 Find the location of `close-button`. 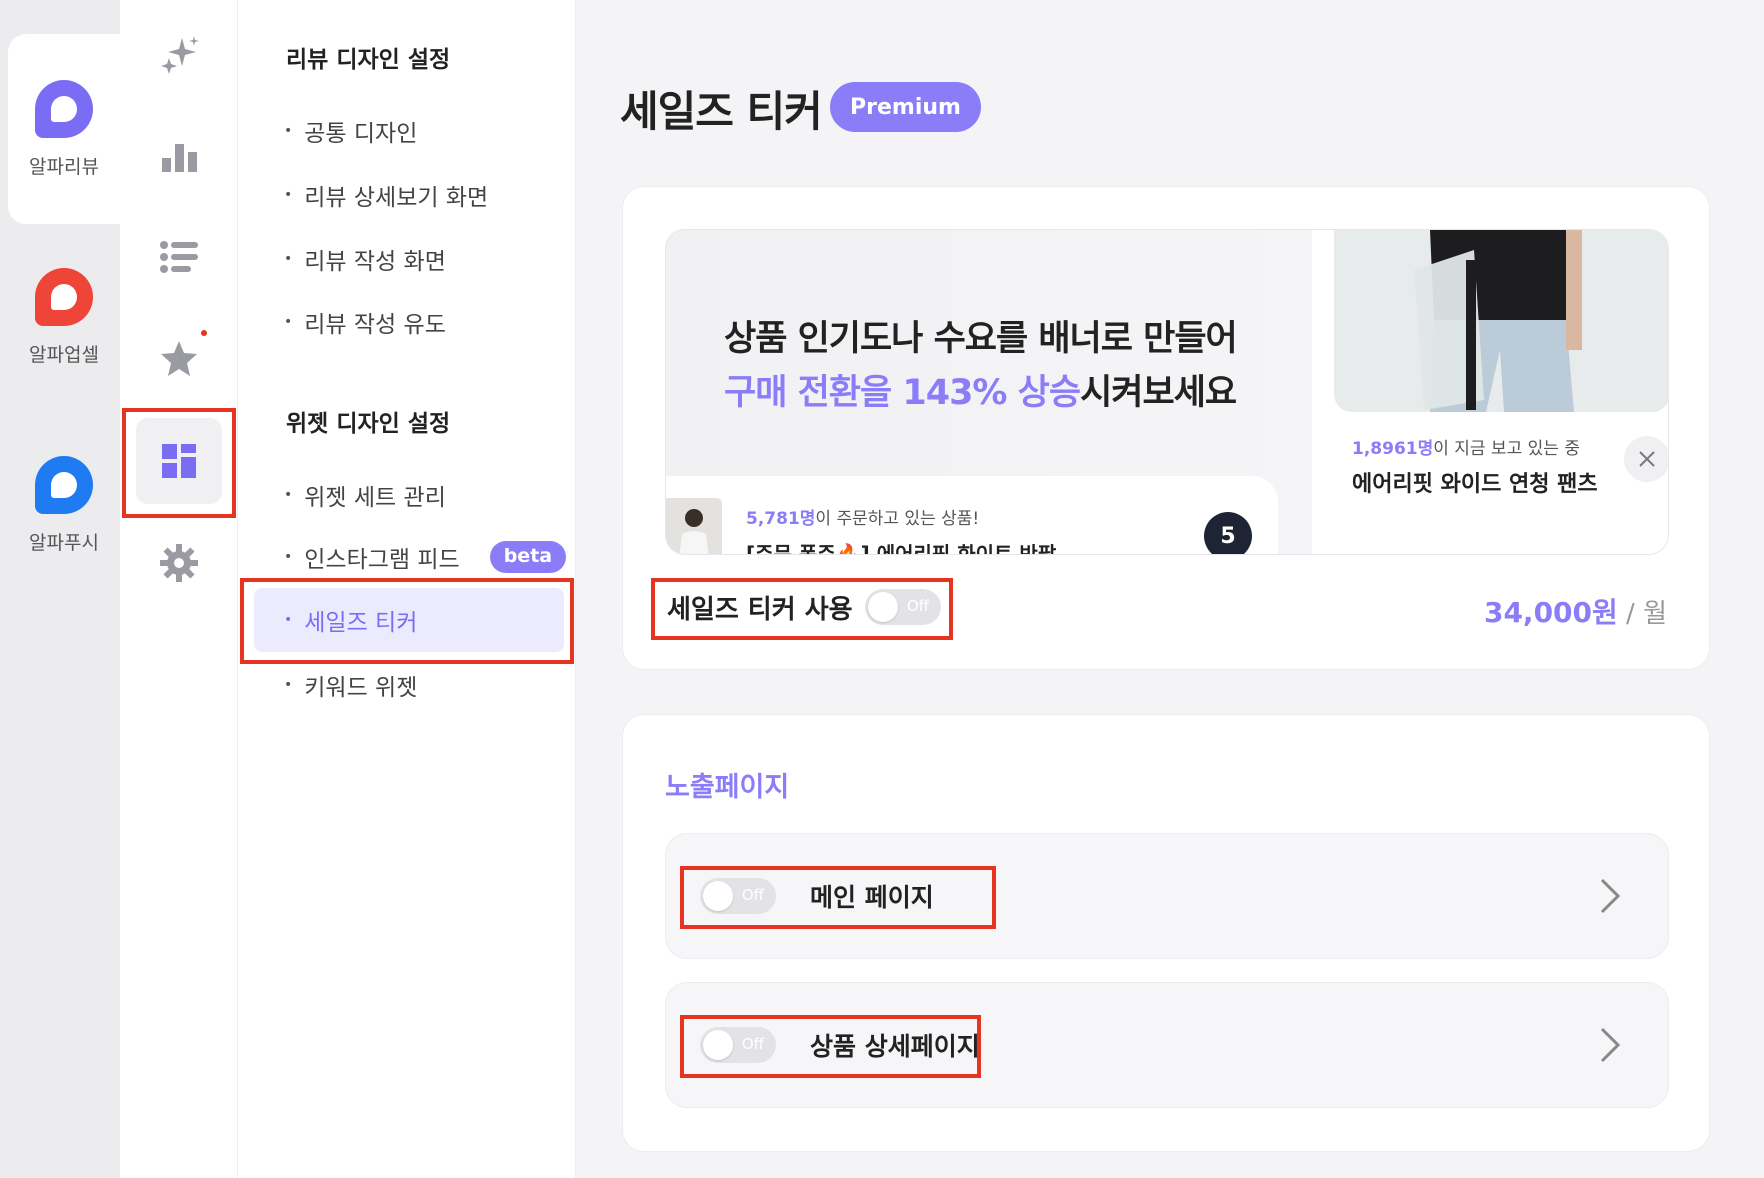

close-button is located at coordinates (1646, 459).